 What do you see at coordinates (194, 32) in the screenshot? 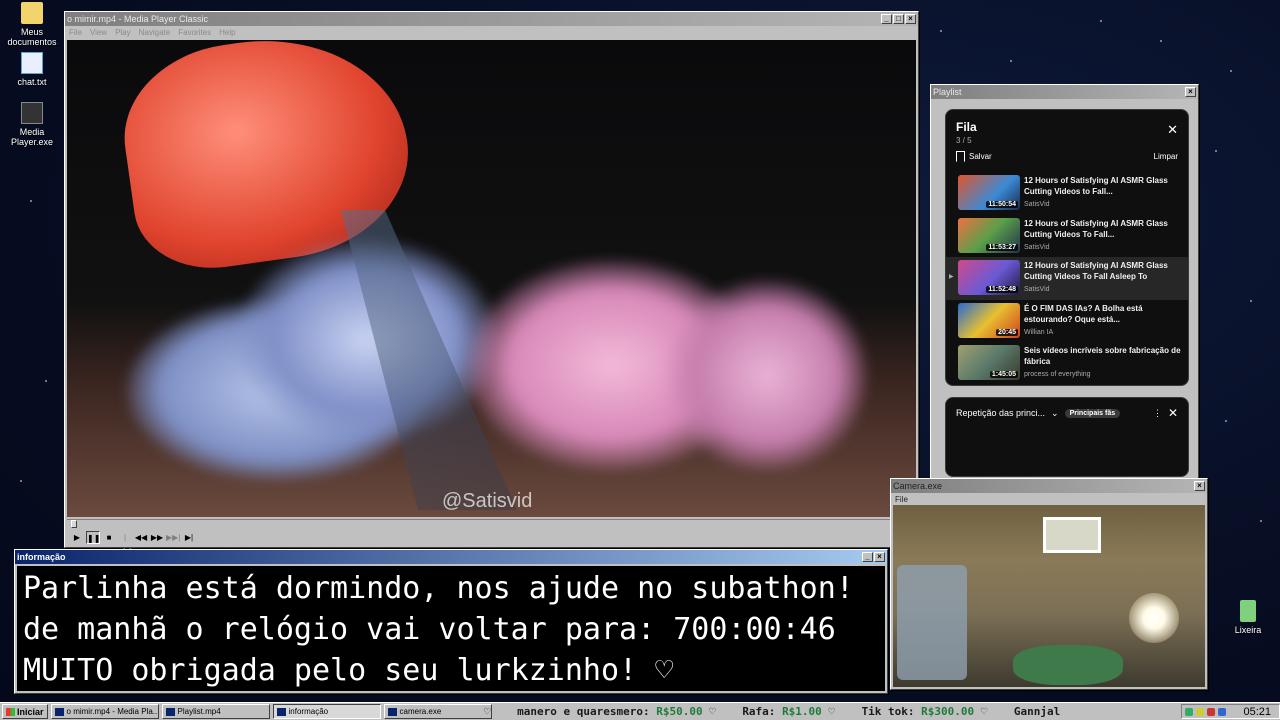
I see `menu-favorites: Favorites` at bounding box center [194, 32].